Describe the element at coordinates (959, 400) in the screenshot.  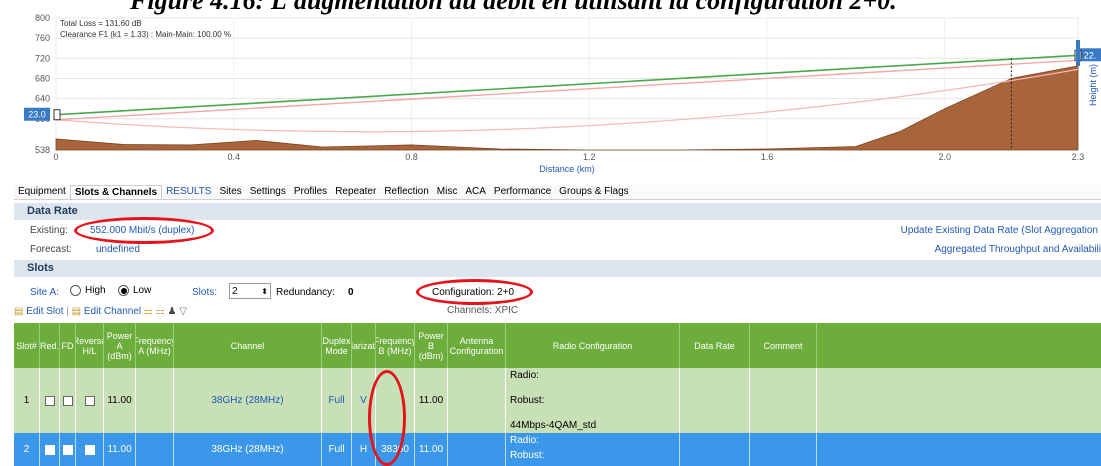
I see `row-filler` at that location.